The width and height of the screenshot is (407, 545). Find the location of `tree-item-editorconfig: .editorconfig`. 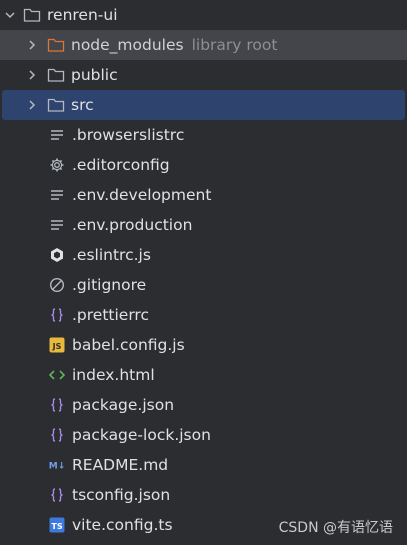

tree-item-editorconfig: .editorconfig is located at coordinates (203, 165).